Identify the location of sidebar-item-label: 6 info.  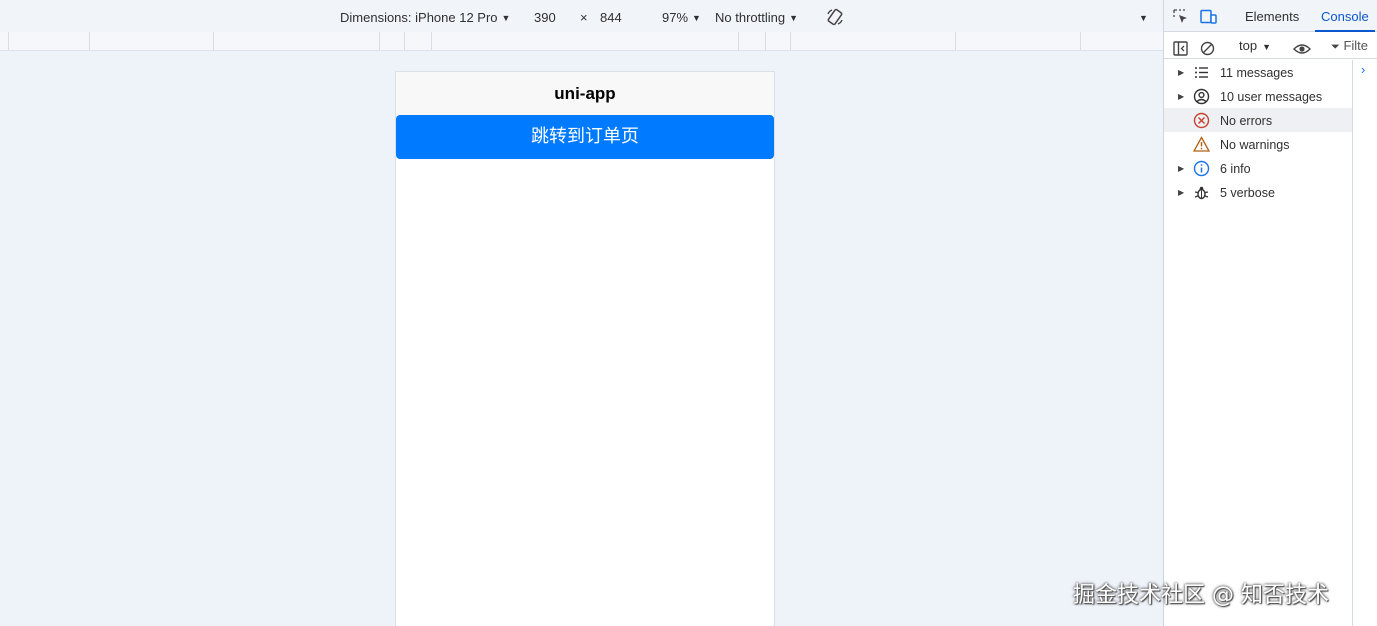
(1235, 169).